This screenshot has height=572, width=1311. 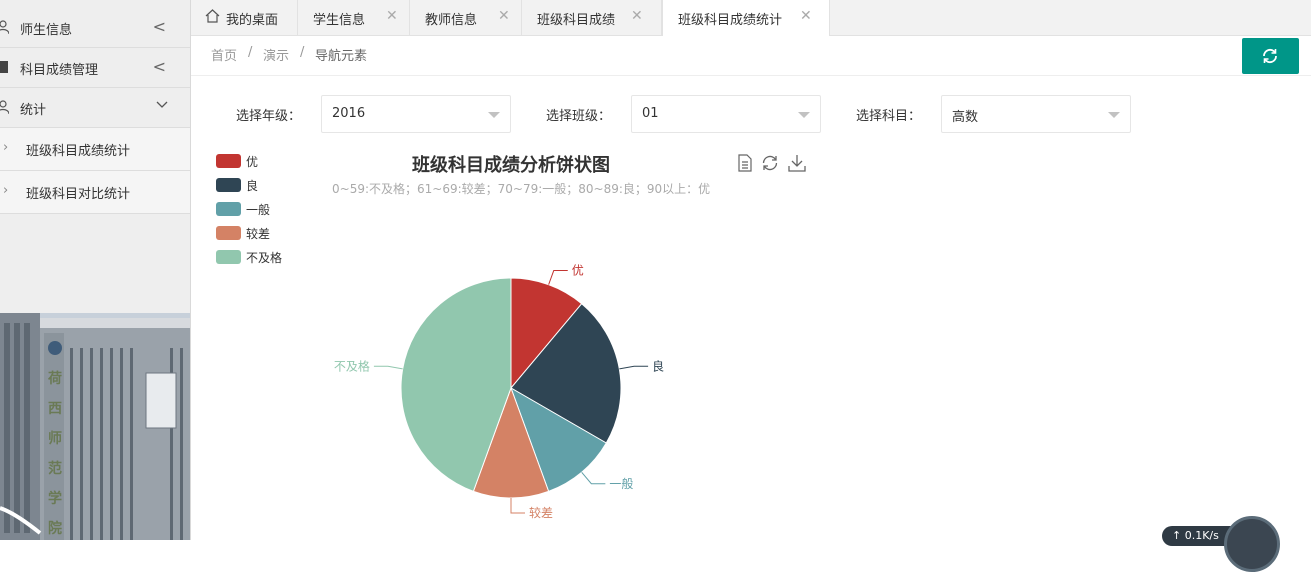 What do you see at coordinates (162, 104) in the screenshot?
I see `chevron-down-icon` at bounding box center [162, 104].